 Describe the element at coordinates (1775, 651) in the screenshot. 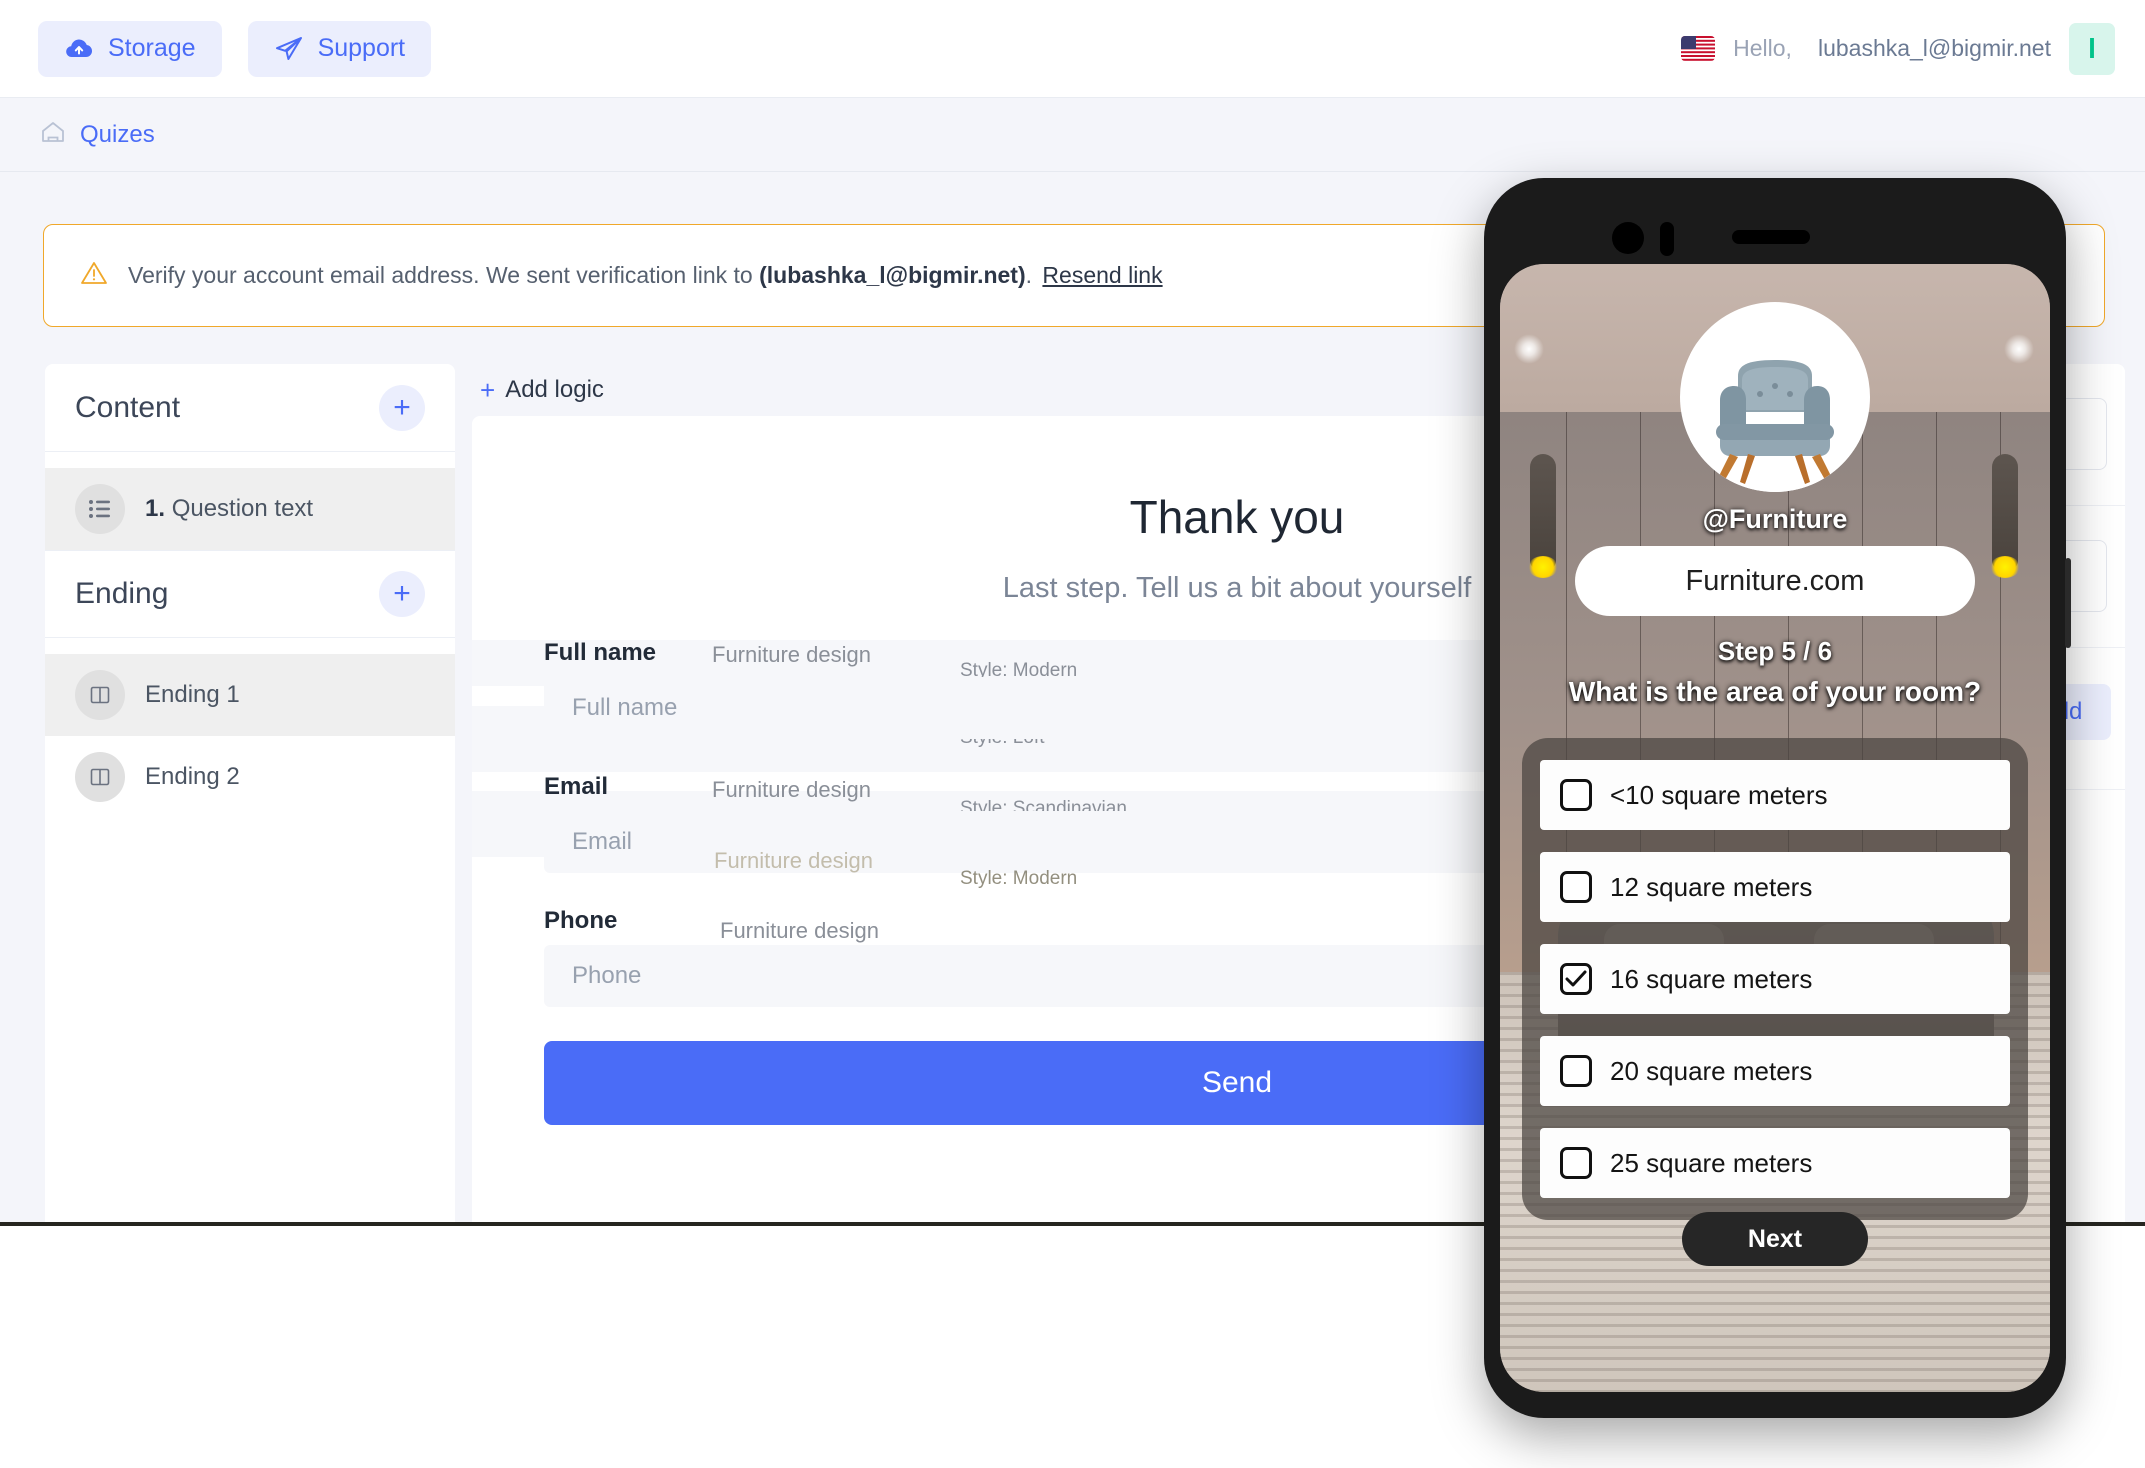

I see `quiz-step-label: Step 5 / 6` at that location.